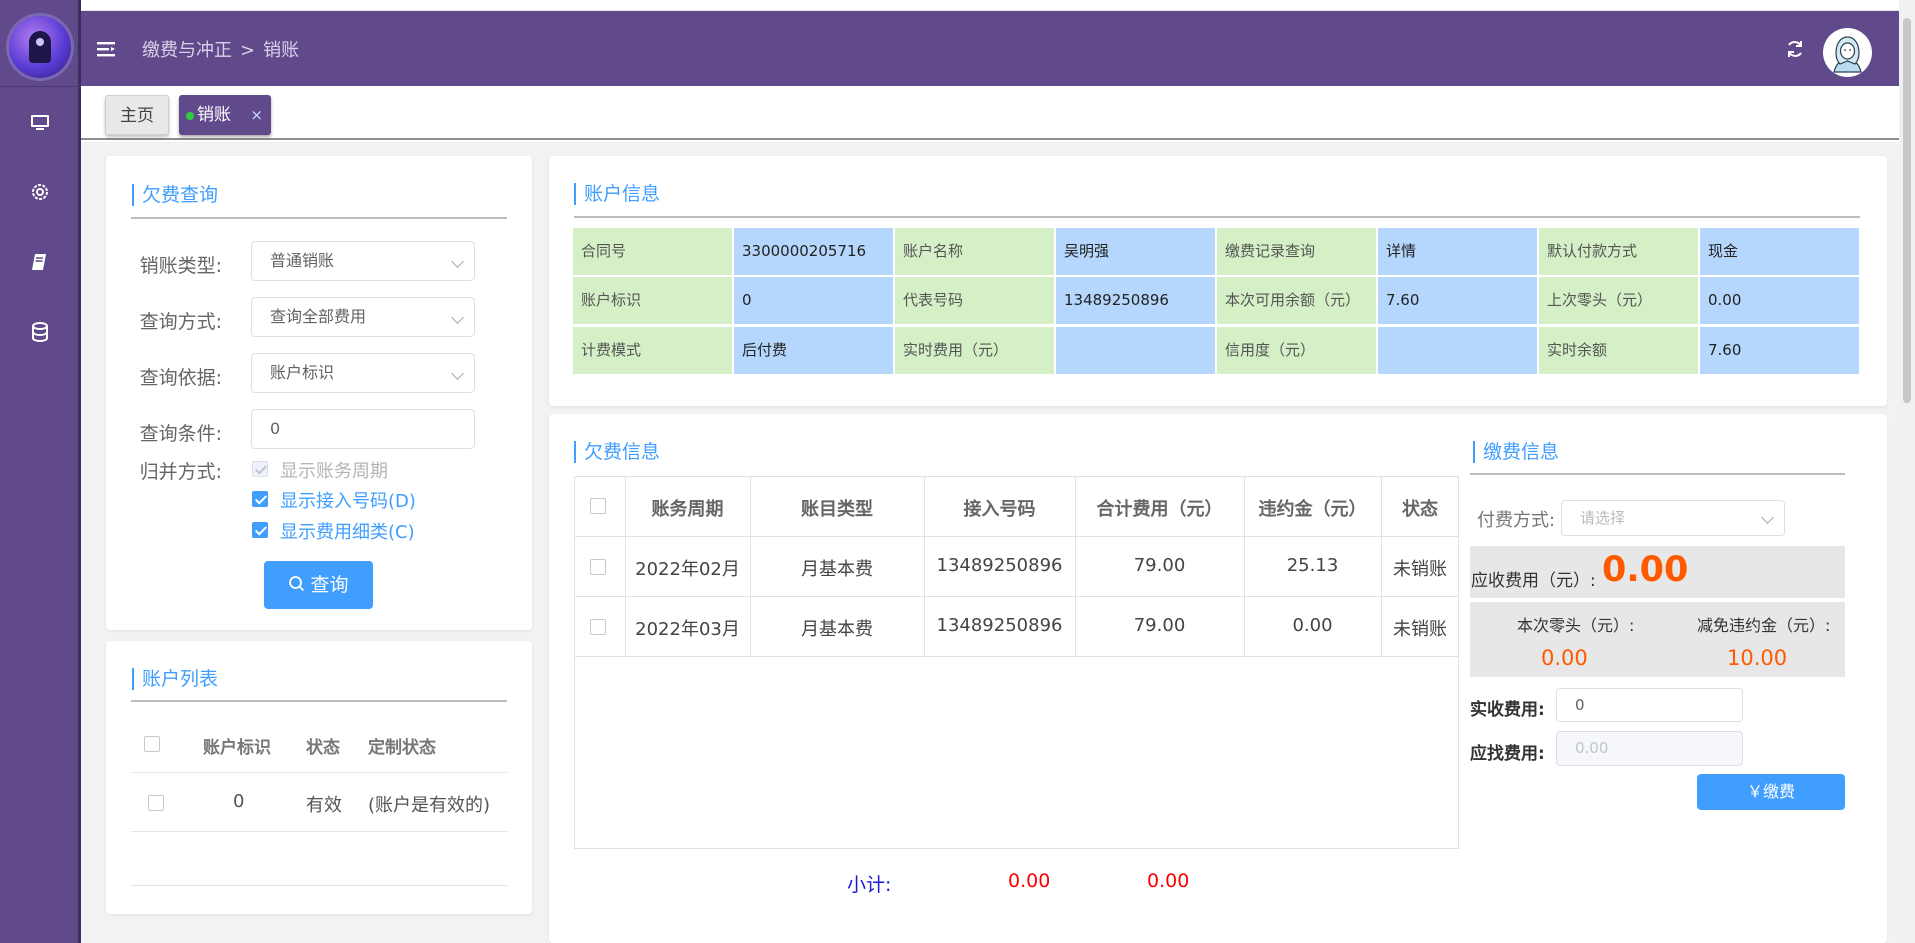 This screenshot has width=1915, height=943. Describe the element at coordinates (974, 300) in the screenshot. I see `info-label-cell: 代表号码` at that location.